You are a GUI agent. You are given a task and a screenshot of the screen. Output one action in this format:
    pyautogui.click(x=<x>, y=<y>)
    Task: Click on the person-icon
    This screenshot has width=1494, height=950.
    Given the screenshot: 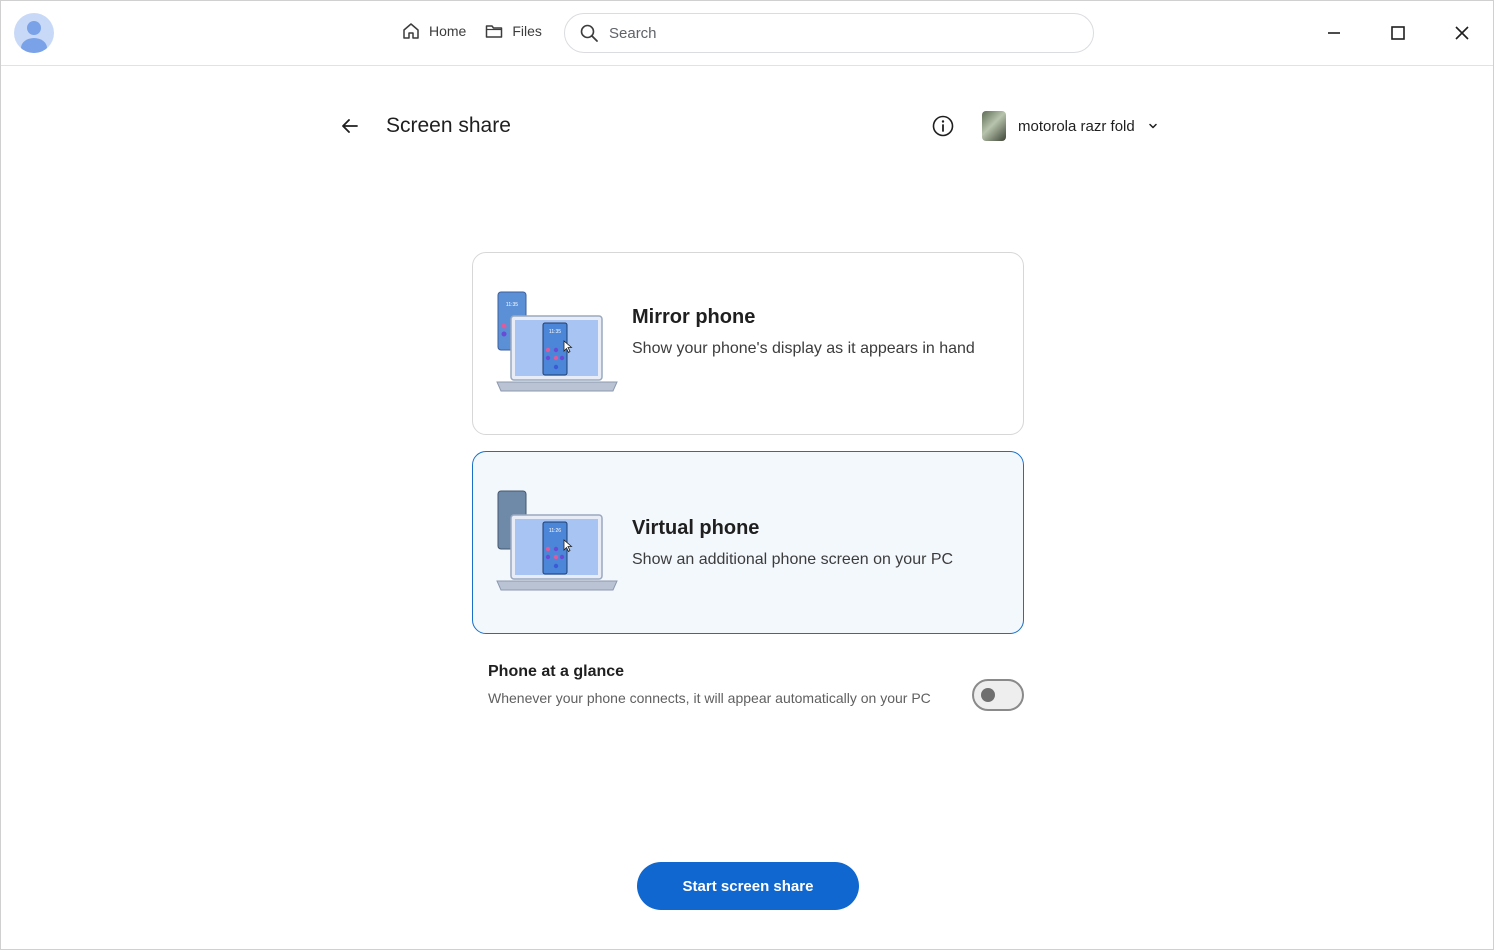 What is the action you would take?
    pyautogui.click(x=34, y=37)
    